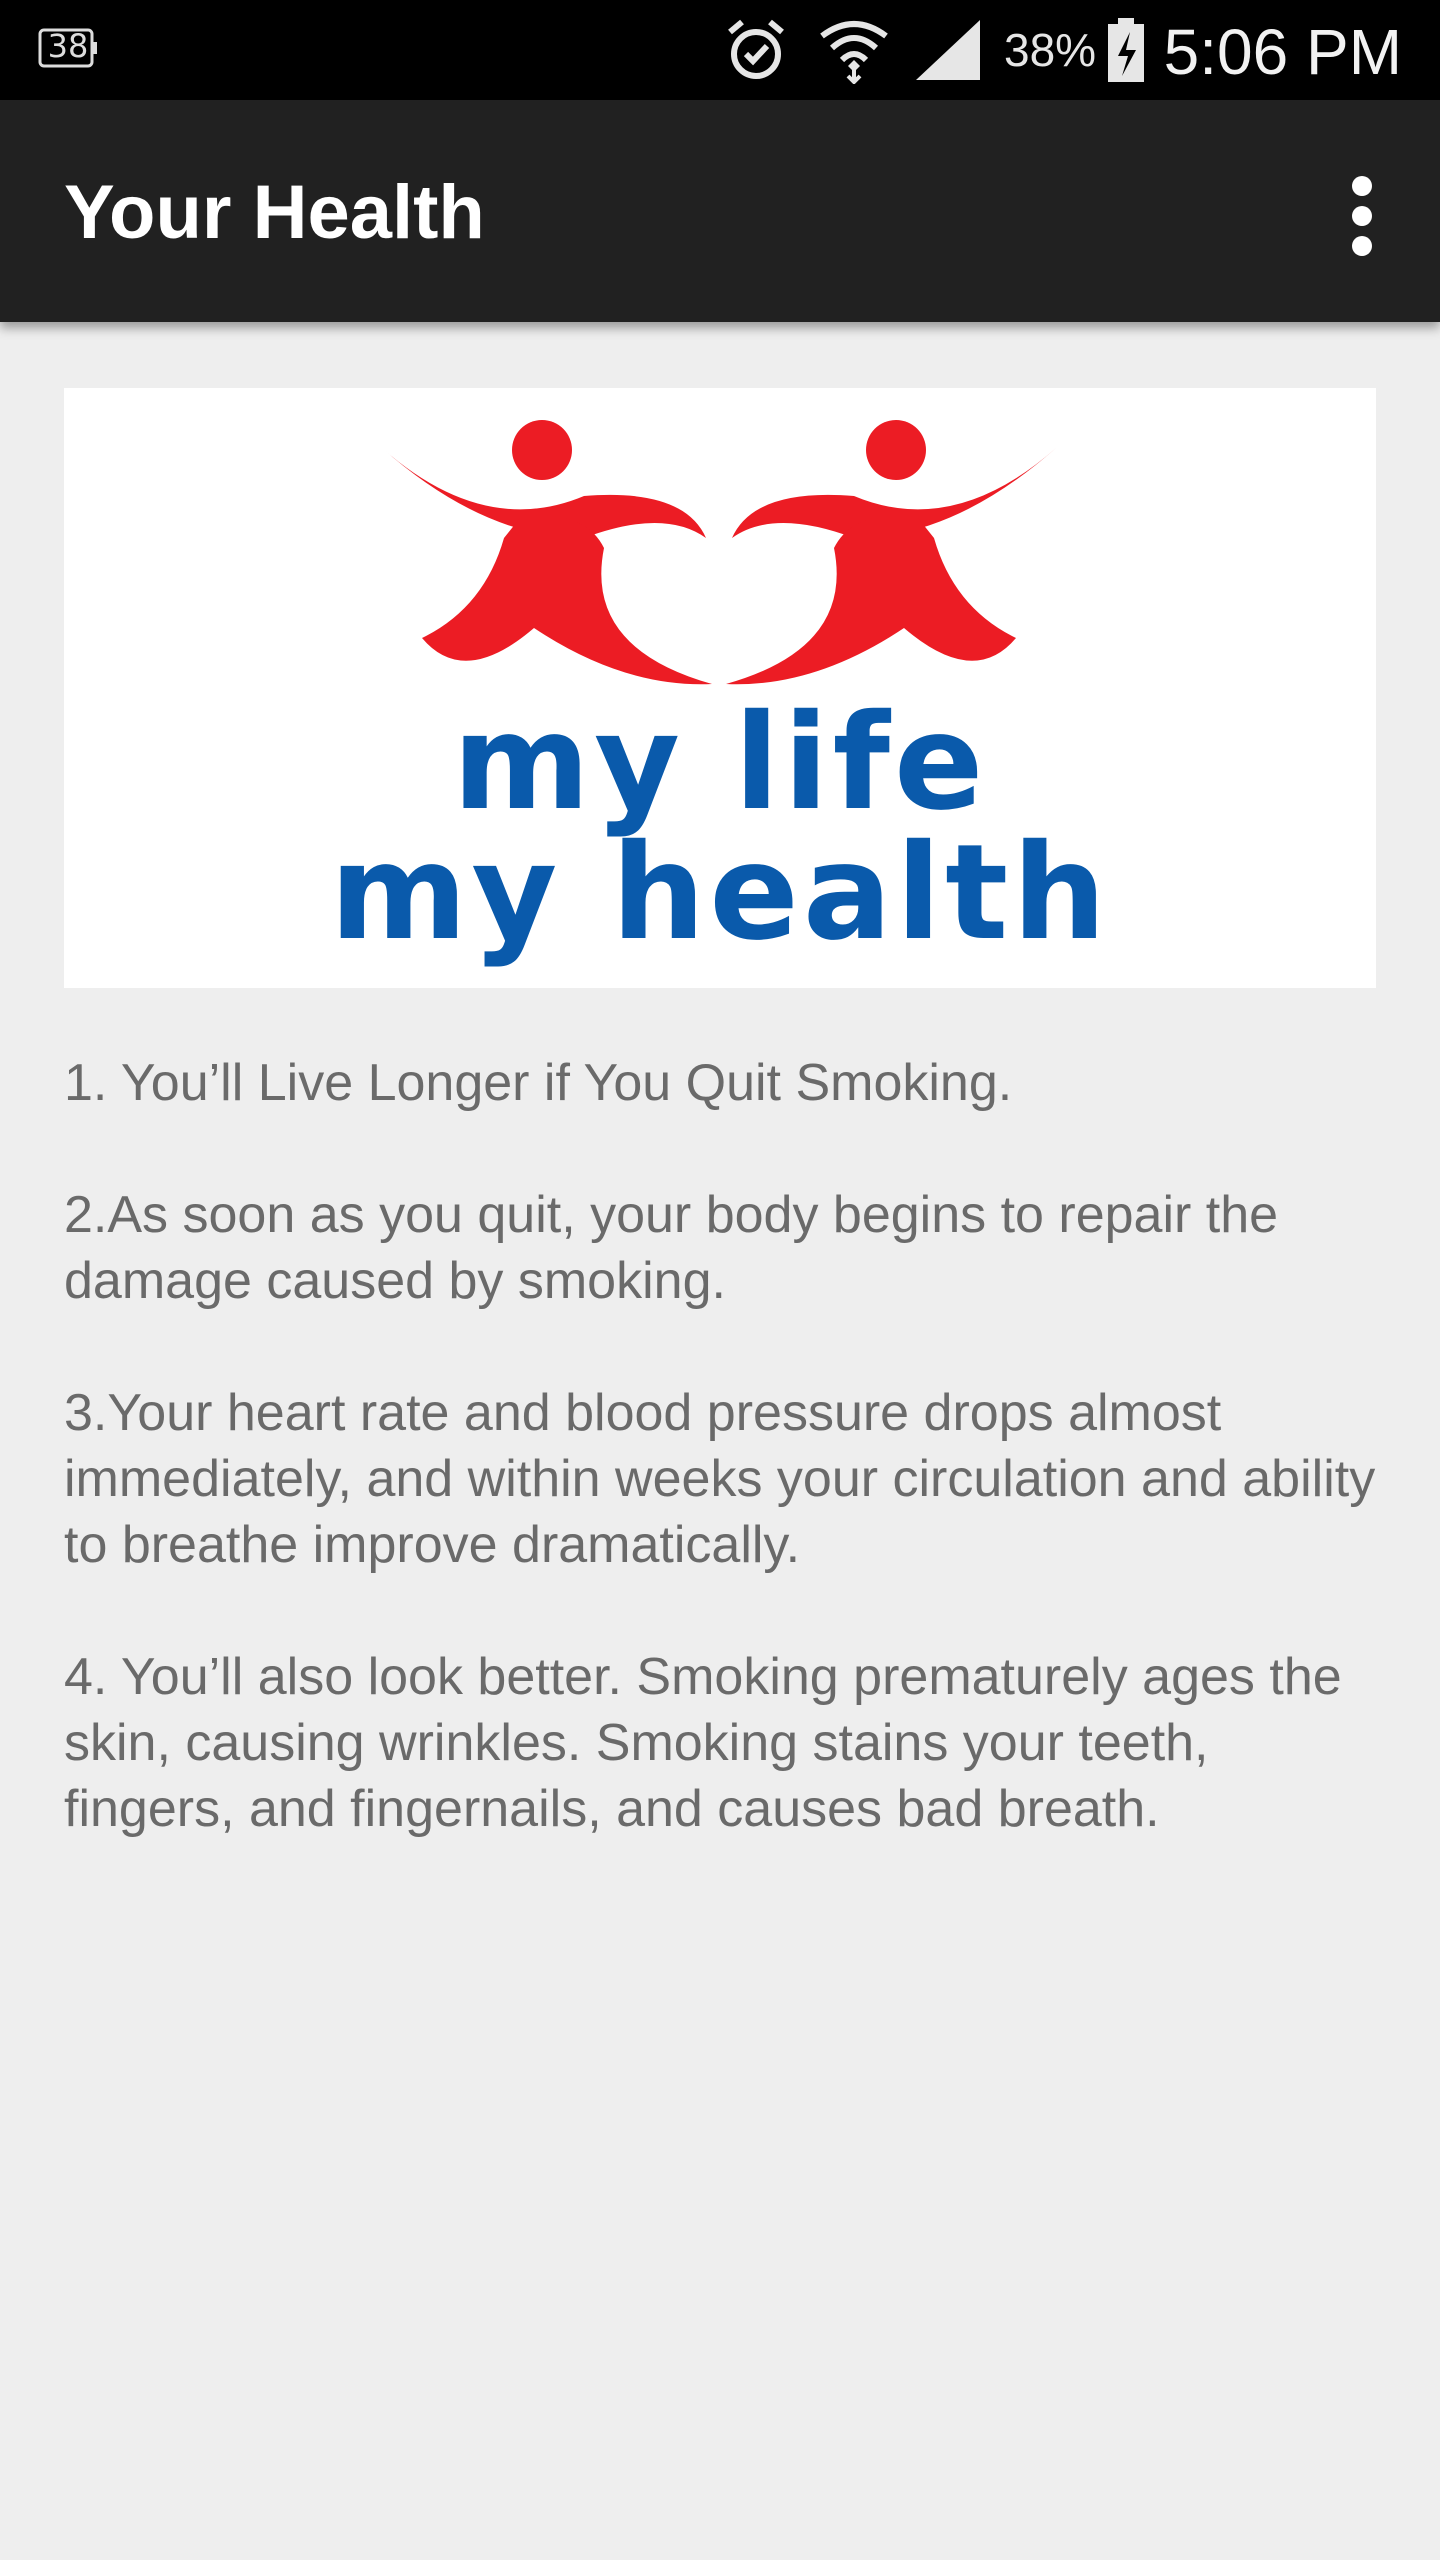  I want to click on battery-percent: 38%, so click(1050, 50).